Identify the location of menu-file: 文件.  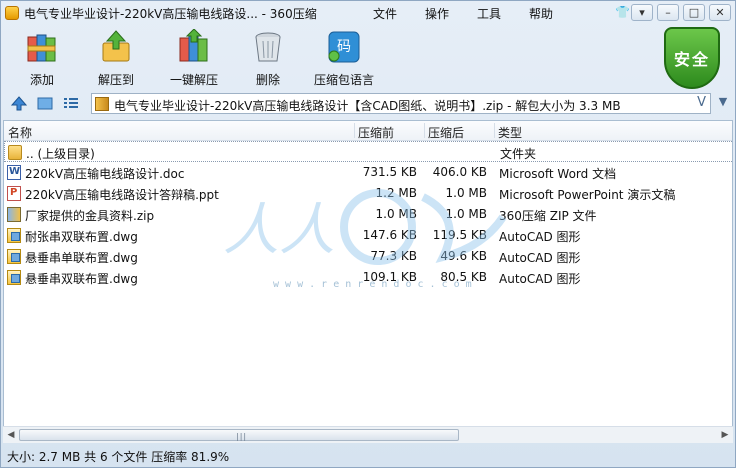
(385, 13).